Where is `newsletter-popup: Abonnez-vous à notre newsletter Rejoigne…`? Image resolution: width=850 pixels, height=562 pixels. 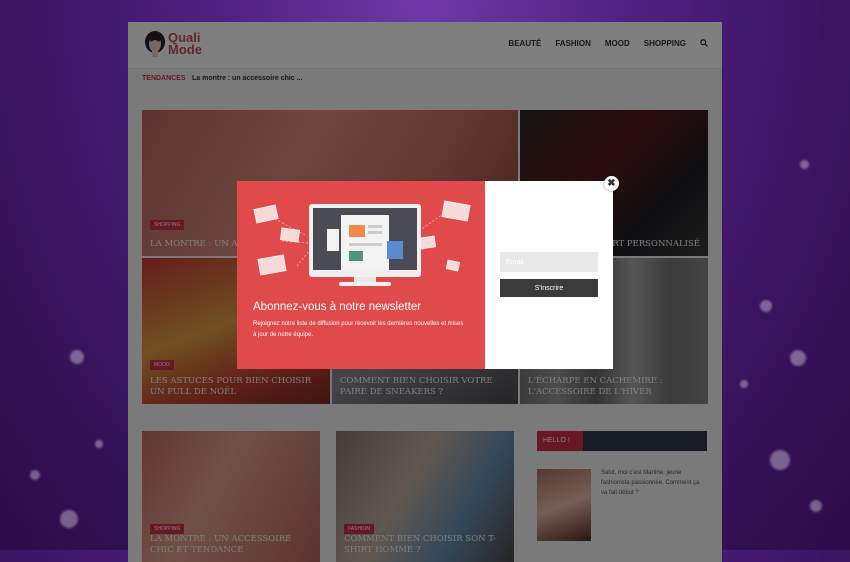 newsletter-popup: Abonnez-vous à notre newsletter Rejoigne… is located at coordinates (425, 275).